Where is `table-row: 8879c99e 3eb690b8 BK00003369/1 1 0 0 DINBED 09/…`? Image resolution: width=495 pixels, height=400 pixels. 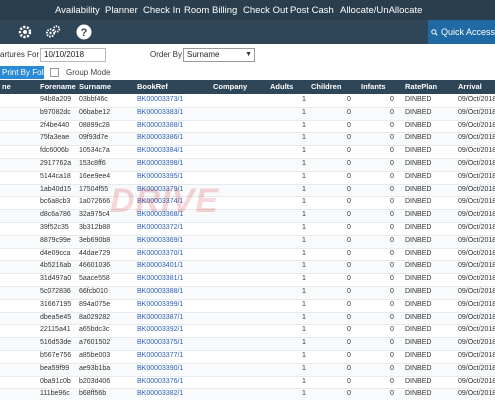
table-row: 8879c99e 3eb690b8 BK00003369/1 1 0 0 DINBED 09/… is located at coordinates (247, 242).